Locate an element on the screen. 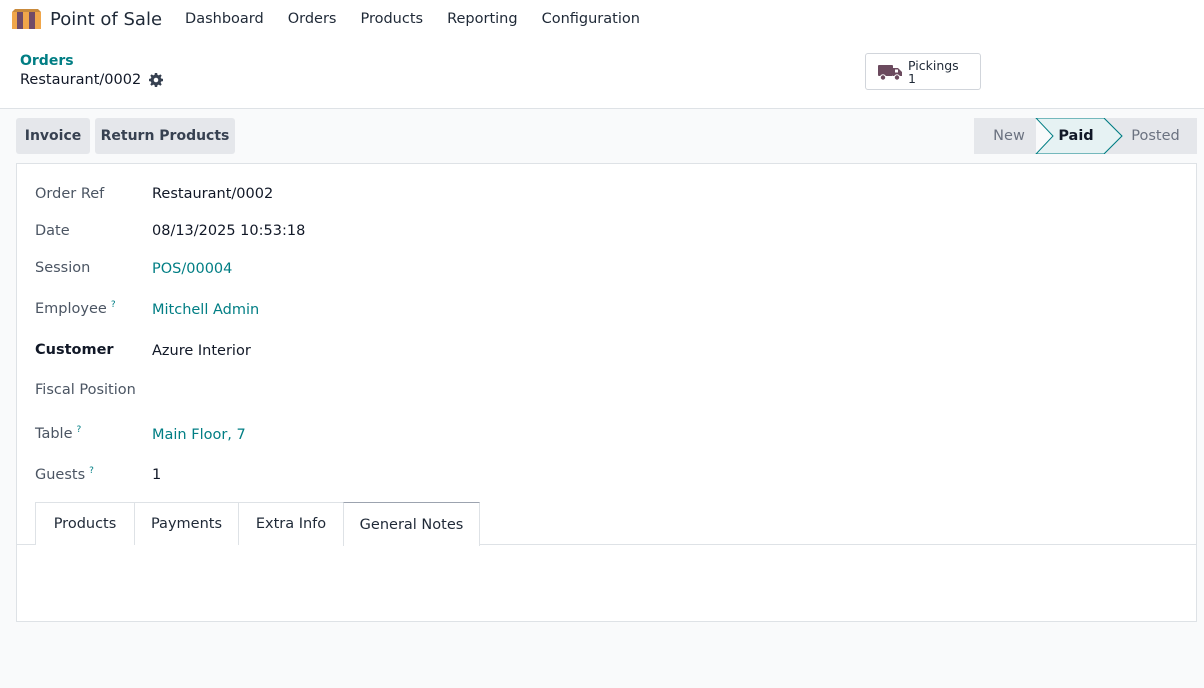  employee-help-icon: ? is located at coordinates (113, 305).